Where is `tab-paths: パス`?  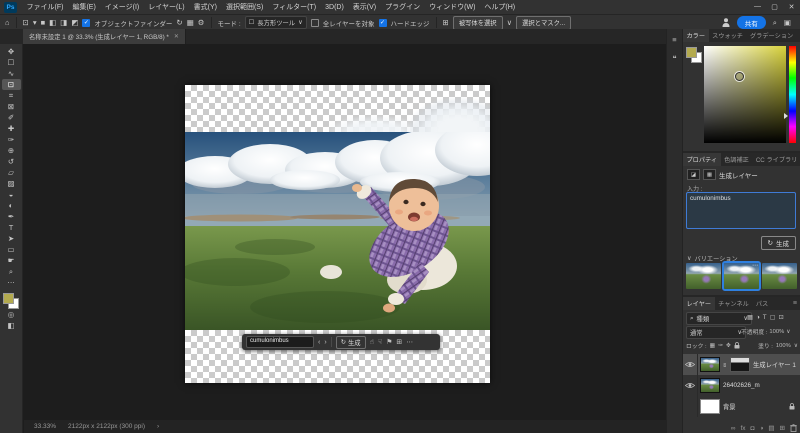 tab-paths: パス is located at coordinates (761, 303).